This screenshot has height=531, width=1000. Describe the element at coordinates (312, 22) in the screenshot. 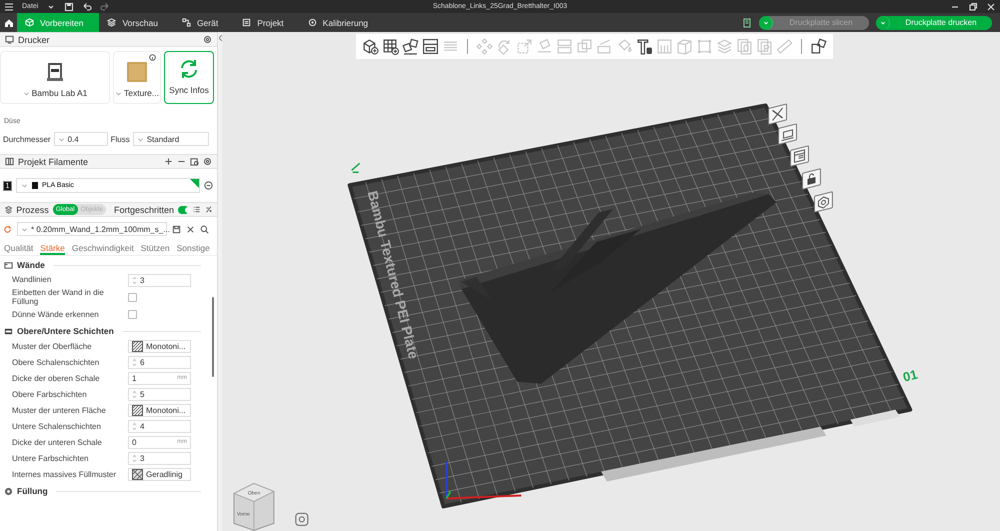

I see `target-icon` at that location.